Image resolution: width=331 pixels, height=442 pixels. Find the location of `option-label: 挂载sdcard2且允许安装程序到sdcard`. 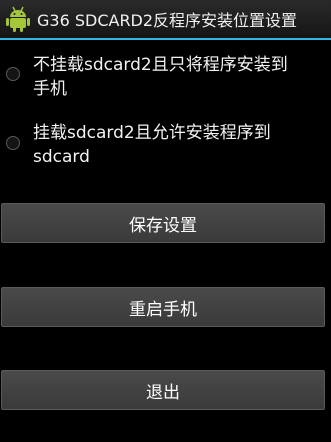

option-label: 挂载sdcard2且允许安装程序到sdcard is located at coordinates (152, 145).